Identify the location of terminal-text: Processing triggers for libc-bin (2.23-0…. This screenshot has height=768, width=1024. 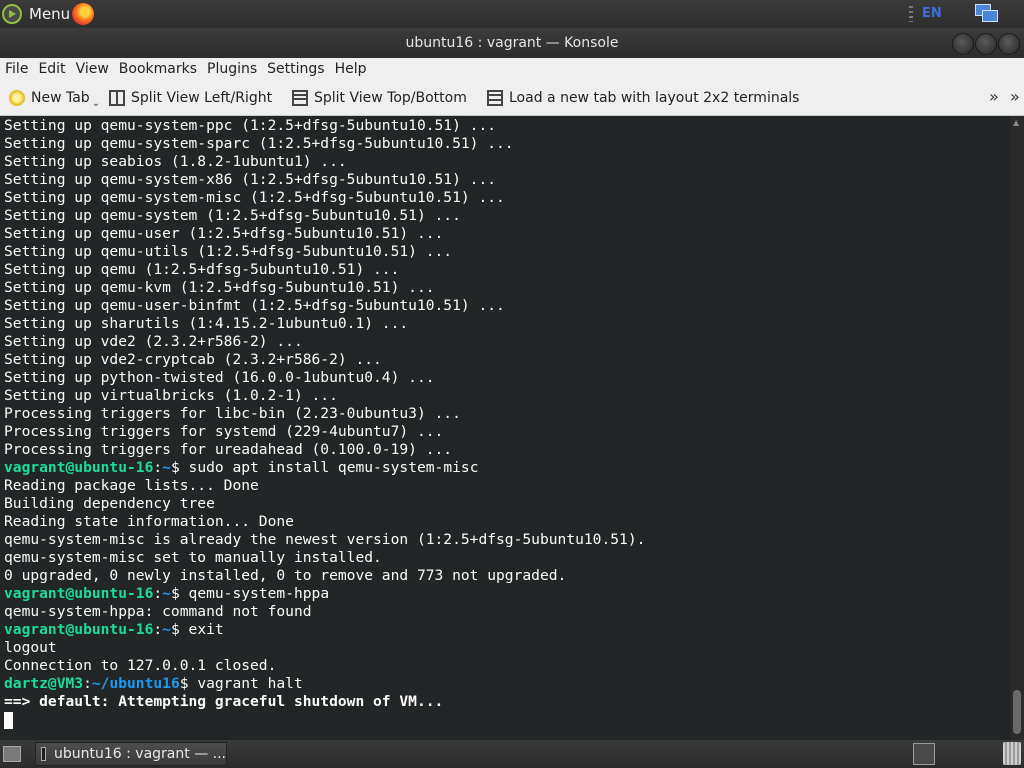
(232, 413).